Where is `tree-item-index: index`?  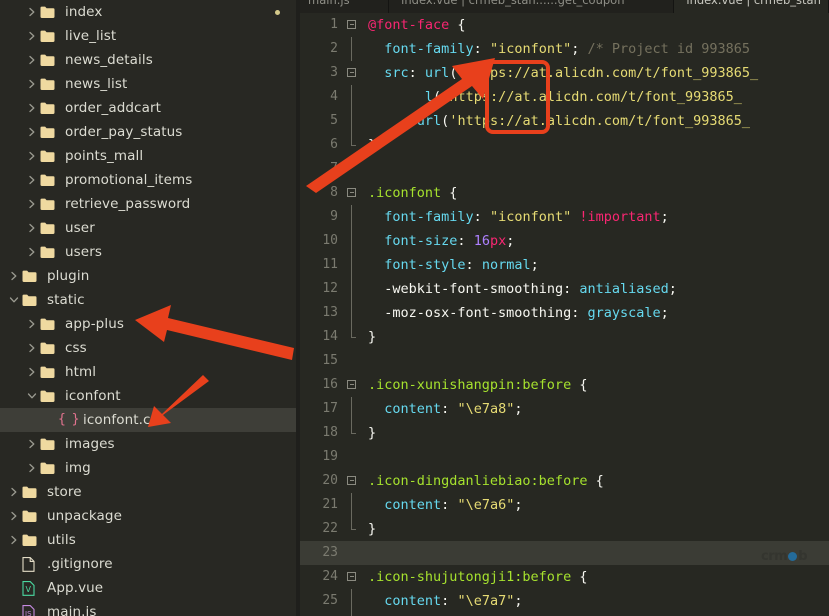 tree-item-index: index is located at coordinates (148, 12).